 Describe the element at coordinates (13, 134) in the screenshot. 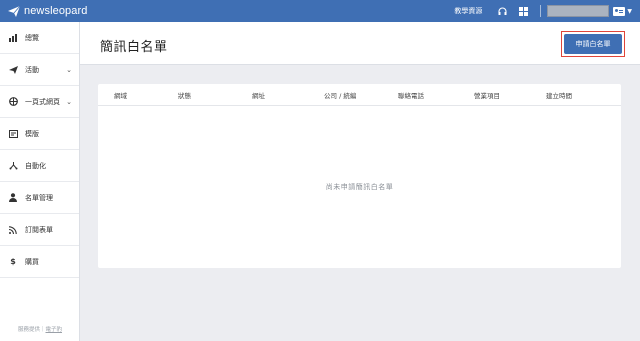

I see `template-icon` at that location.